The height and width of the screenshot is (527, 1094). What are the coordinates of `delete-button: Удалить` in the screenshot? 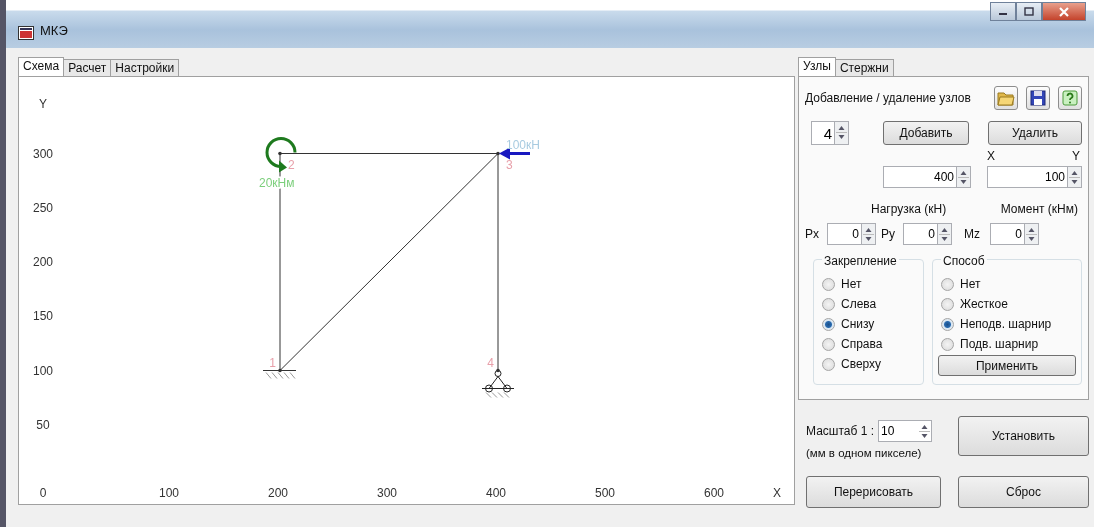 It's located at (1035, 133).